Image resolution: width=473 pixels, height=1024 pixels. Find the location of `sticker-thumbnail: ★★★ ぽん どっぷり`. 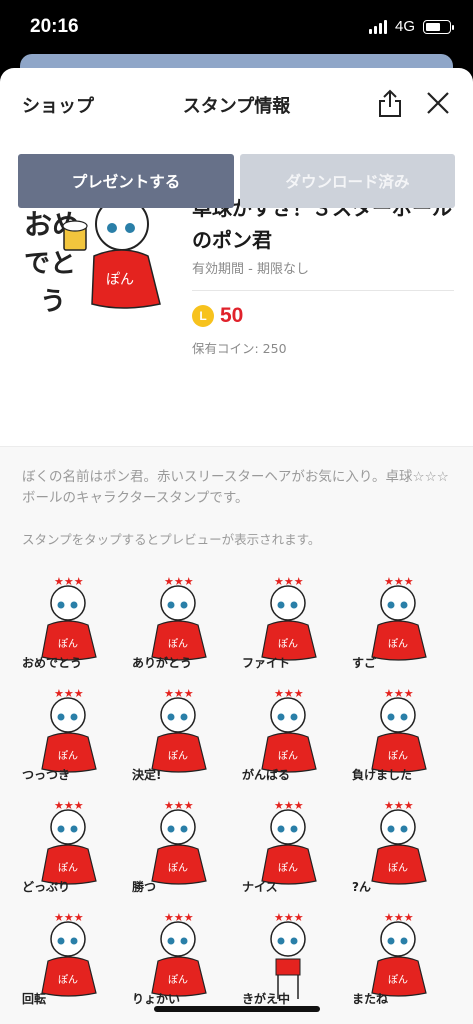

sticker-thumbnail: ★★★ ぽん どっぷり is located at coordinates (70, 845).